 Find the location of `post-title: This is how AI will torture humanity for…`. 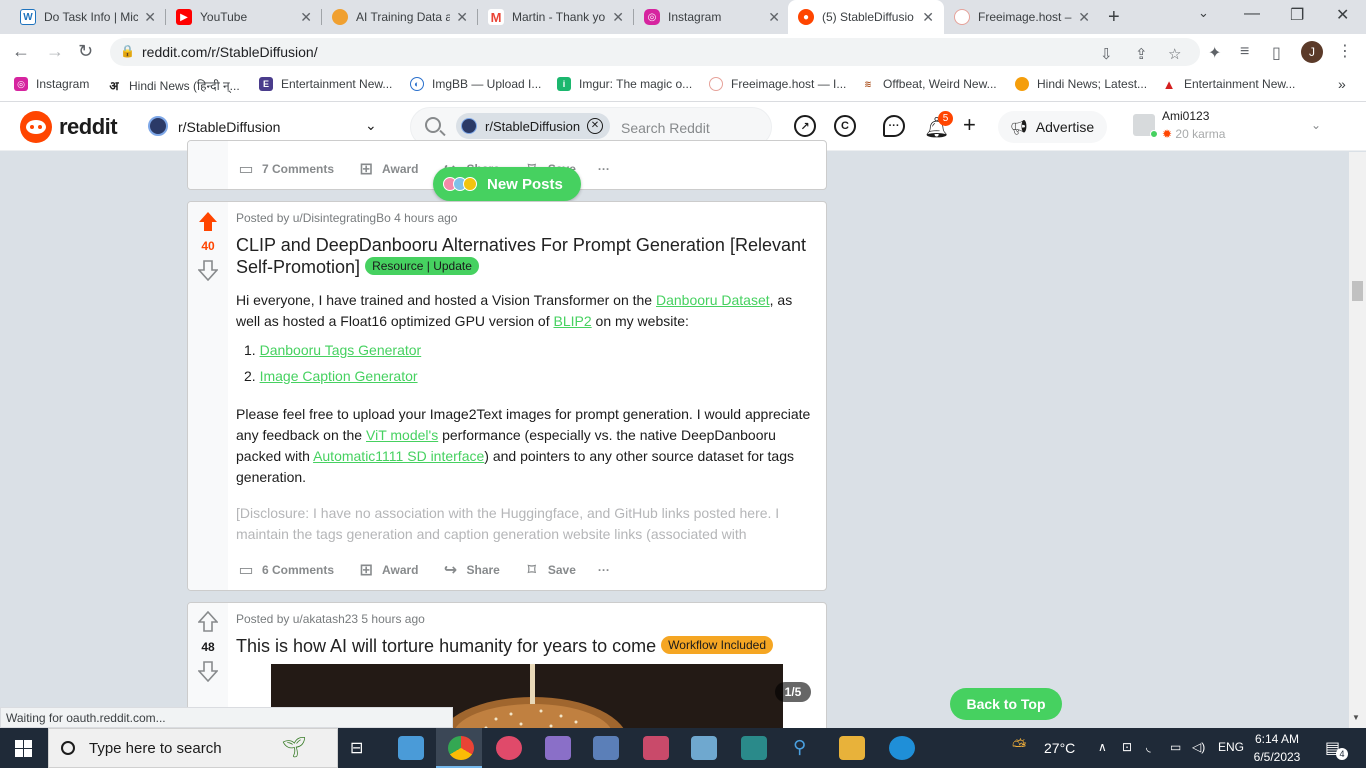

post-title: This is how AI will torture humanity for… is located at coordinates (528, 646).